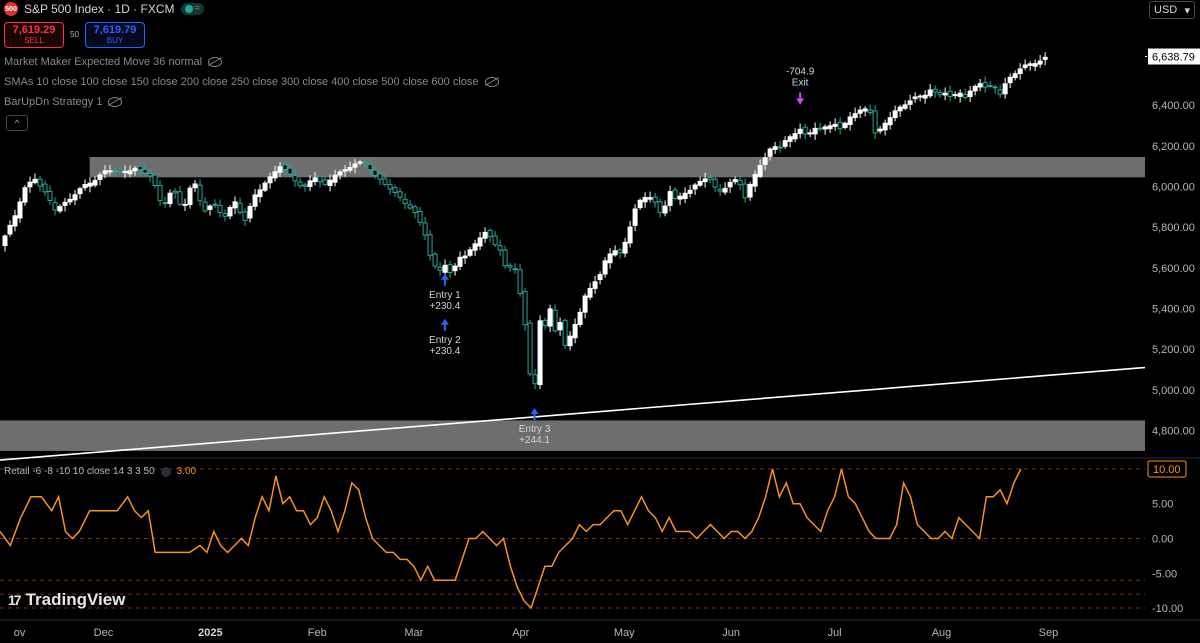 The height and width of the screenshot is (643, 1200). I want to click on price-tick-label: 5,400.00, so click(1173, 310).